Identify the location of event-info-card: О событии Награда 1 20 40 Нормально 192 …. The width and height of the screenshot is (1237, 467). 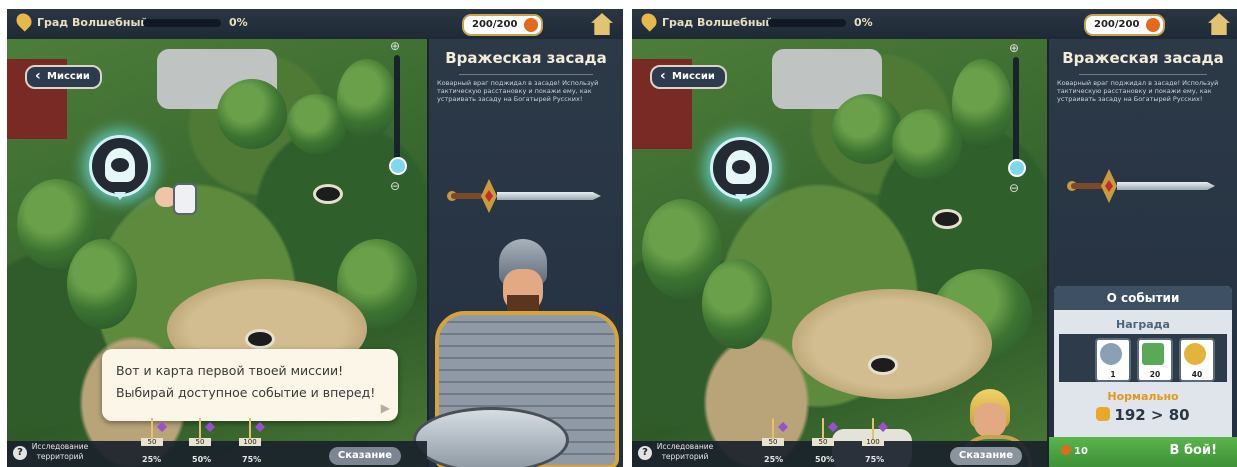
(1143, 367).